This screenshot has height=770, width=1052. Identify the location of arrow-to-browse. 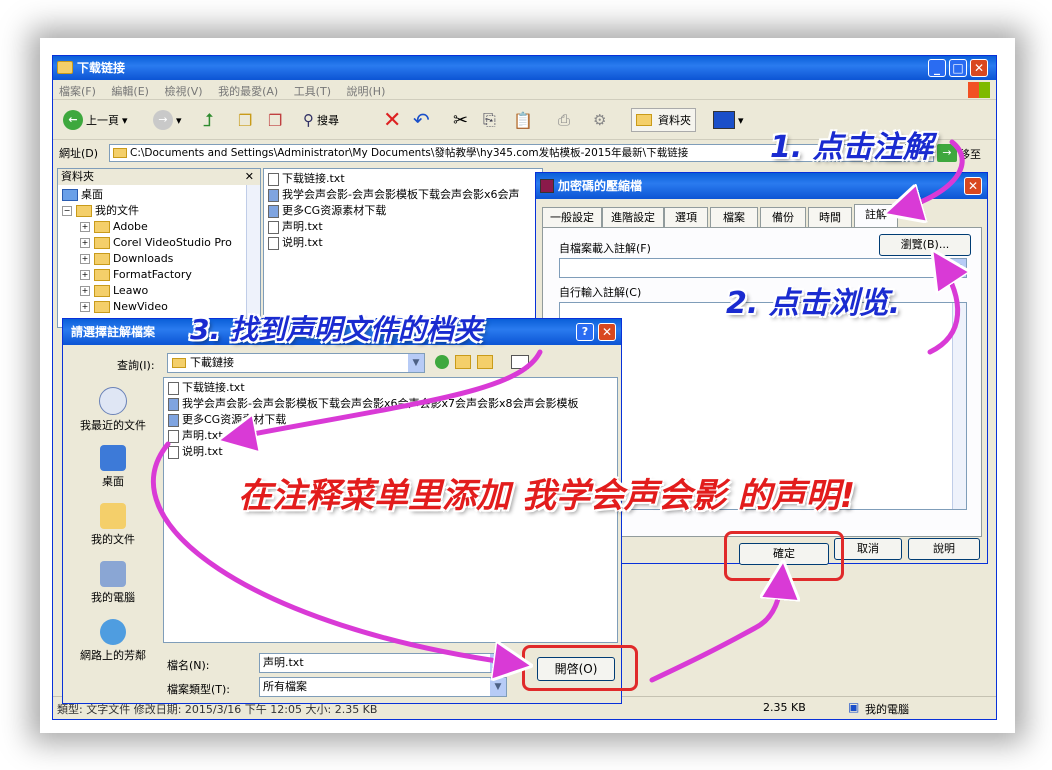
(942, 308).